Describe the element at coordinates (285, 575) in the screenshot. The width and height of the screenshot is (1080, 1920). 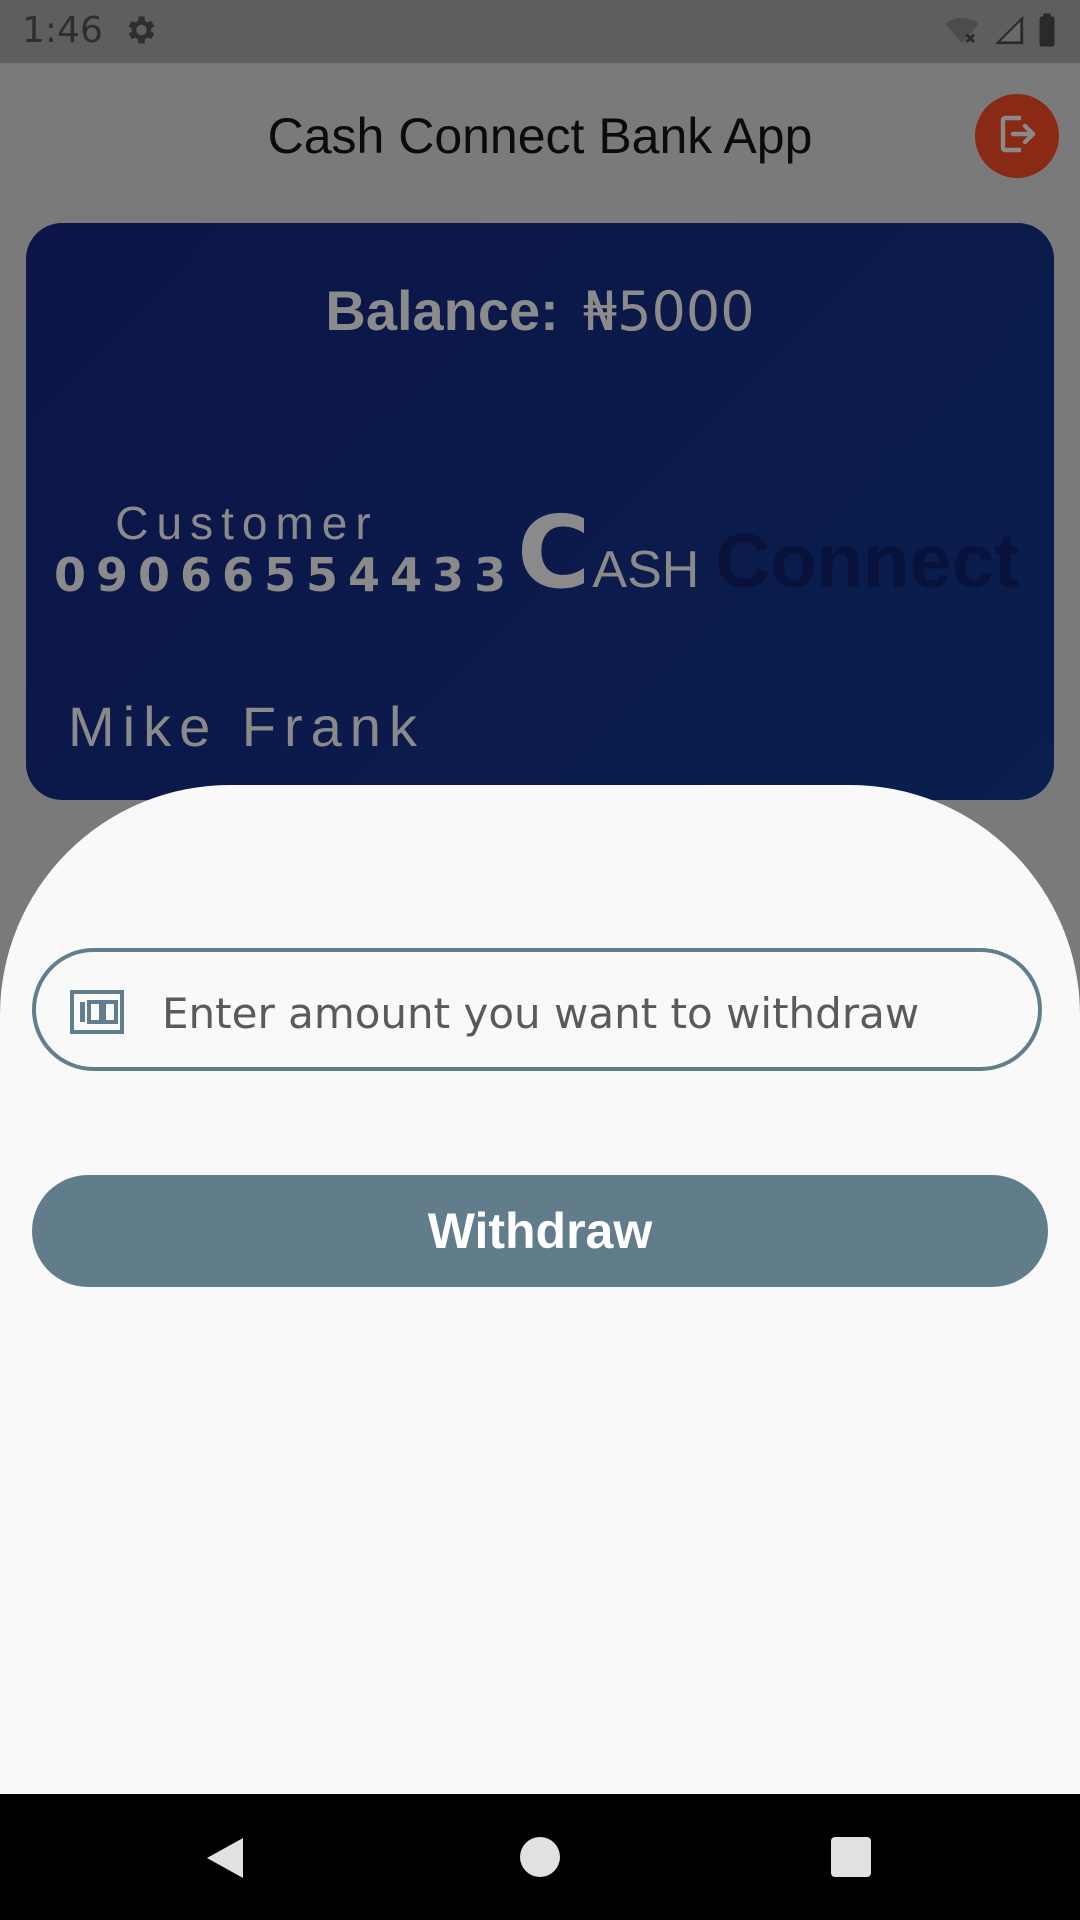
I see `customer-number: 09066554433` at that location.